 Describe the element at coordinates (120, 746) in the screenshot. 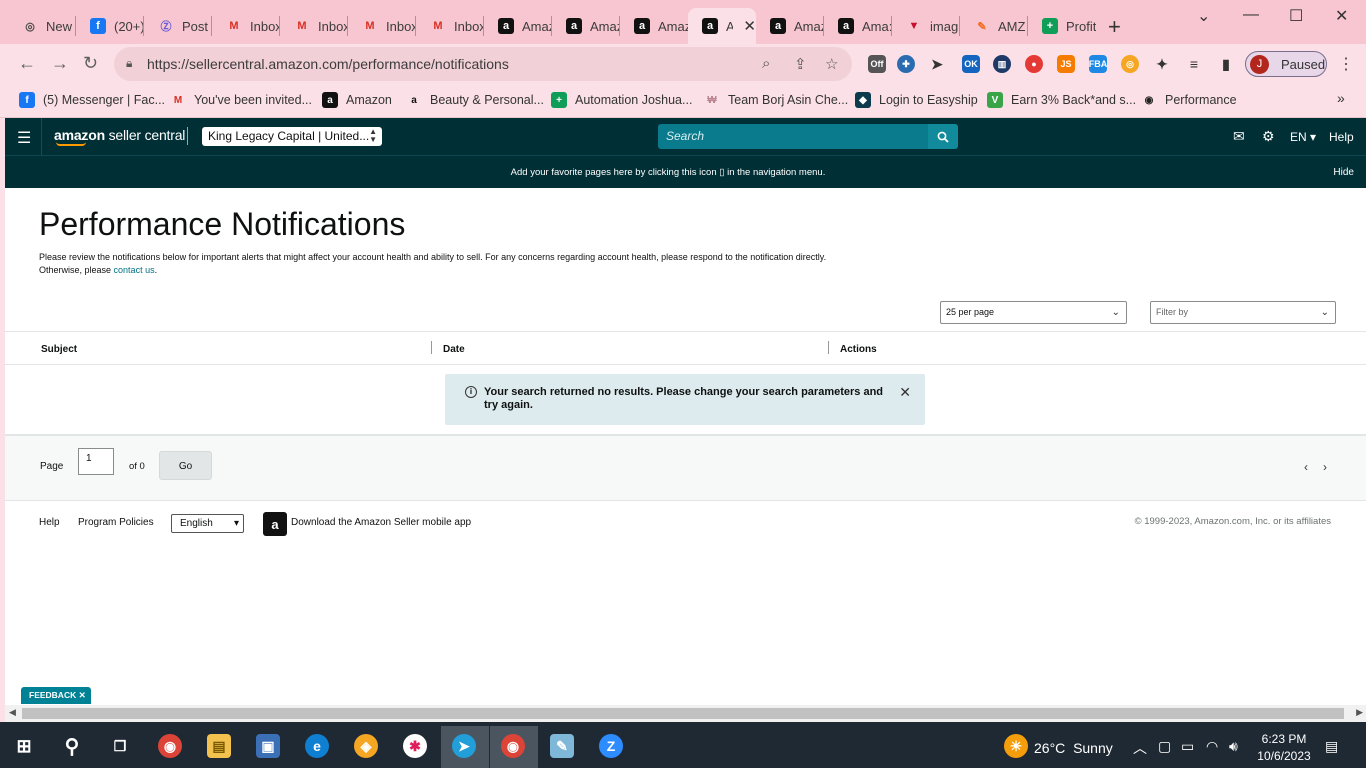

I see `task-view-icon: ❐` at that location.